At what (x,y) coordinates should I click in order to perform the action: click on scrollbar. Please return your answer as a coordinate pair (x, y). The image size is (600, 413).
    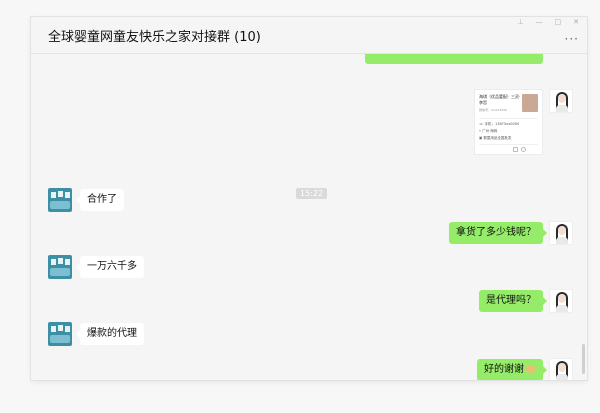
    Looking at the image, I should click on (583, 359).